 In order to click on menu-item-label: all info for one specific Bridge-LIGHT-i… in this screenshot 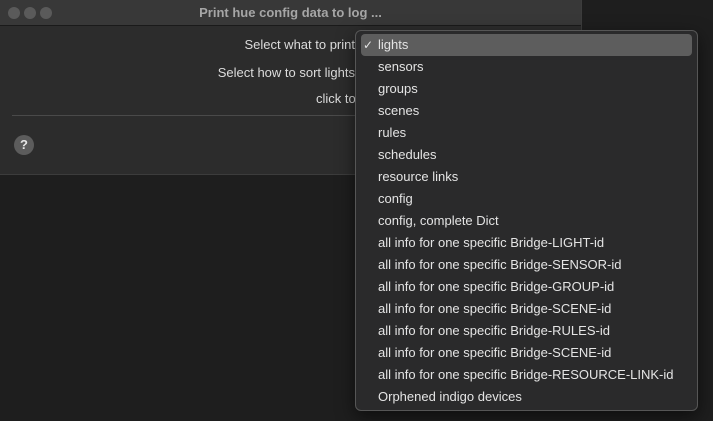, I will do `click(491, 242)`.